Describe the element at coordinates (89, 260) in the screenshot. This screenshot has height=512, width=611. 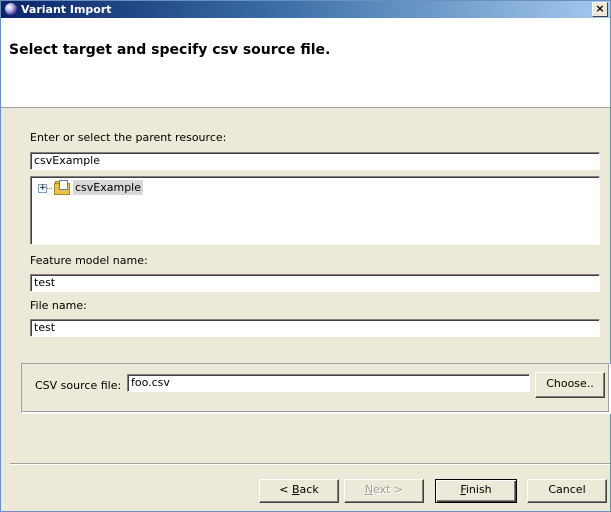
I see `feature-model-name-label: Feature model name:` at that location.